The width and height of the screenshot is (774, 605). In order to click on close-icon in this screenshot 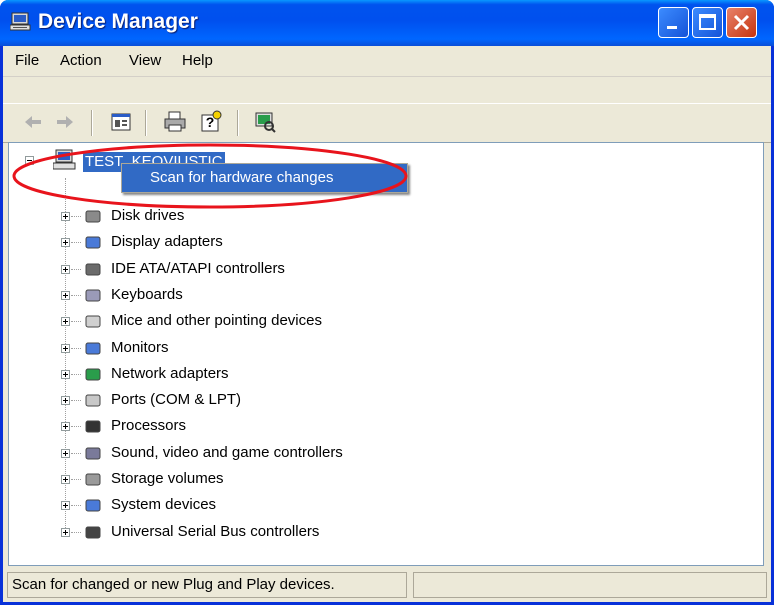, I will do `click(741, 22)`.